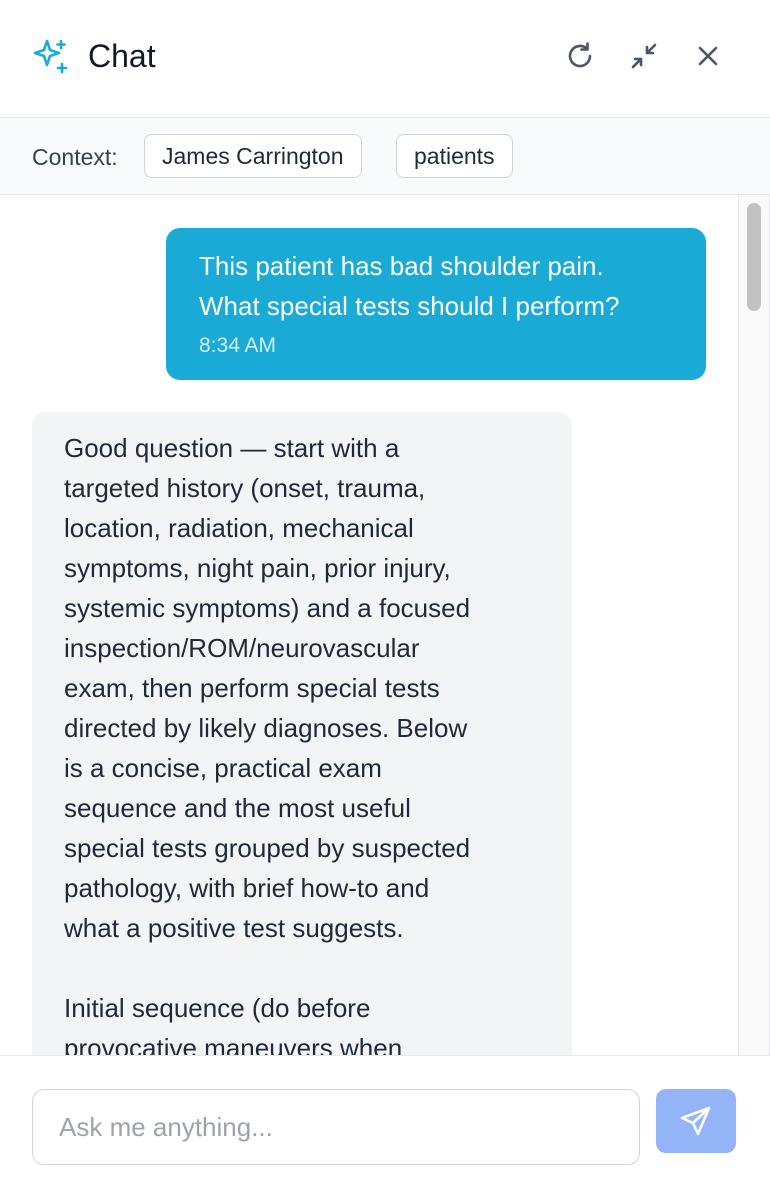  I want to click on send-icon, so click(695, 1121).